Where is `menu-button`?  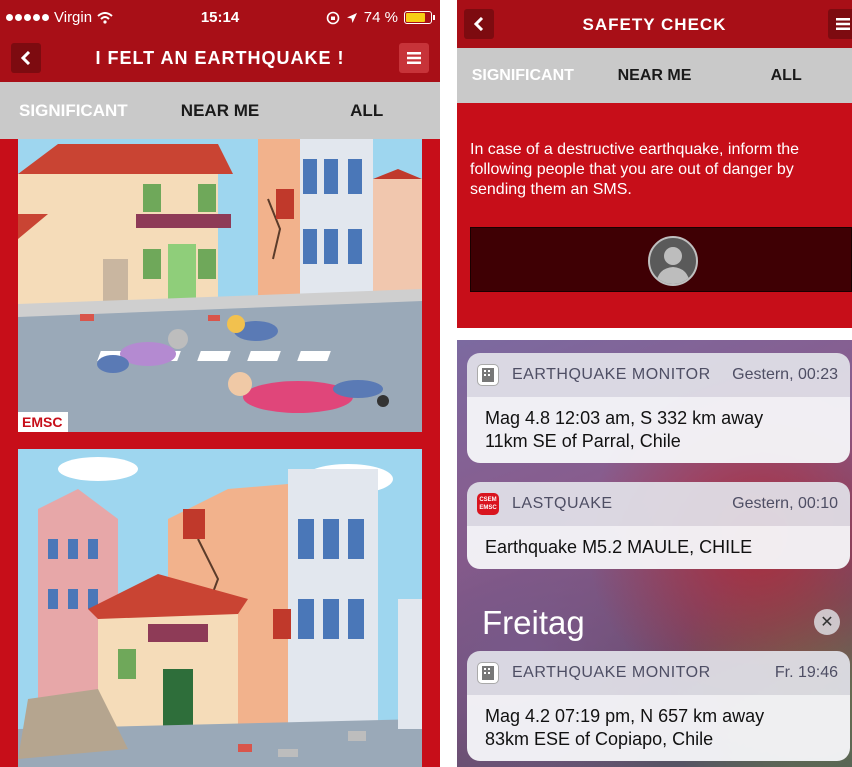
menu-button is located at coordinates (414, 58).